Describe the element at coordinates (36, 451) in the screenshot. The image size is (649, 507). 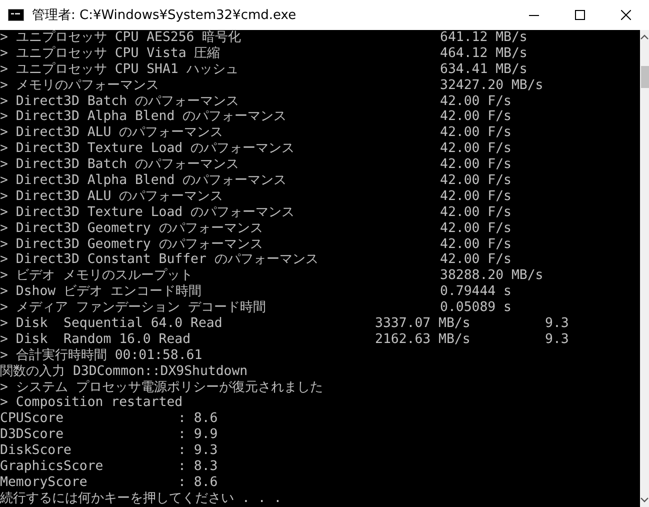
I see `console-line: DiskScore` at that location.